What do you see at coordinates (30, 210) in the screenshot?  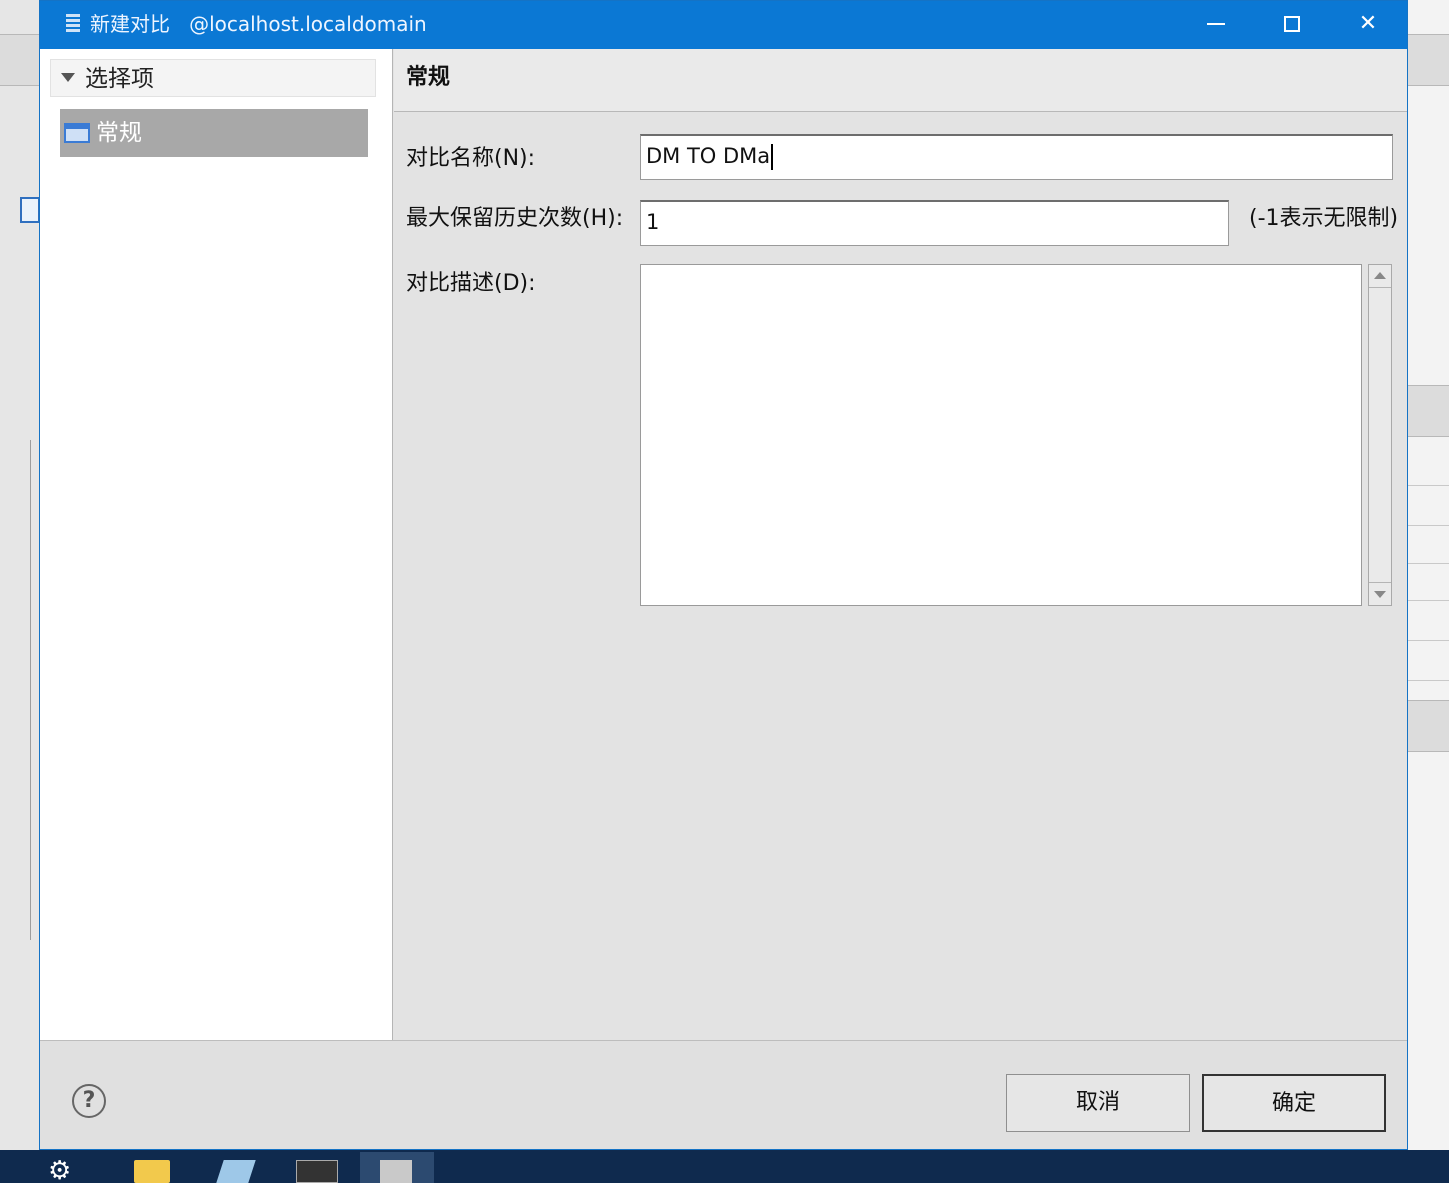 I see `document-icon` at bounding box center [30, 210].